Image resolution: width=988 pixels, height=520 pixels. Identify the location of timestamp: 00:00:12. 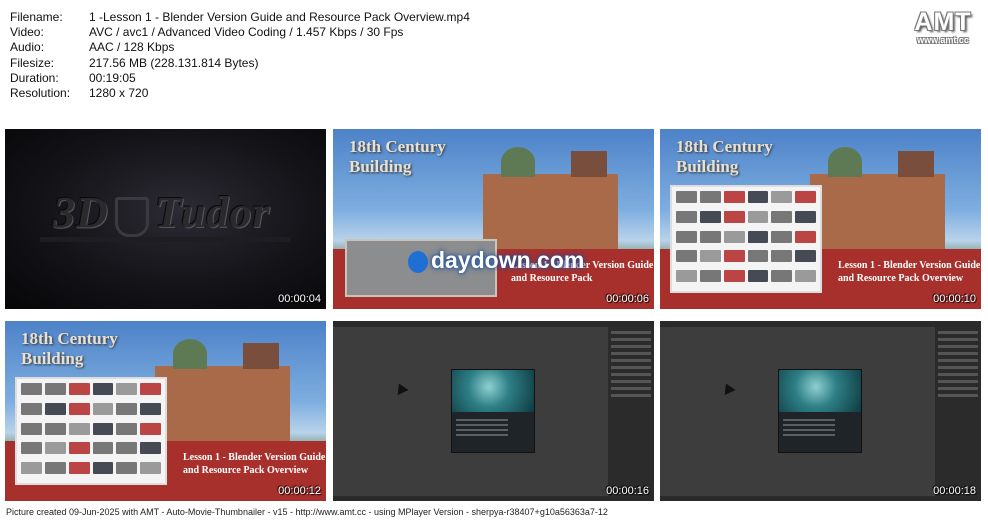
(299, 491).